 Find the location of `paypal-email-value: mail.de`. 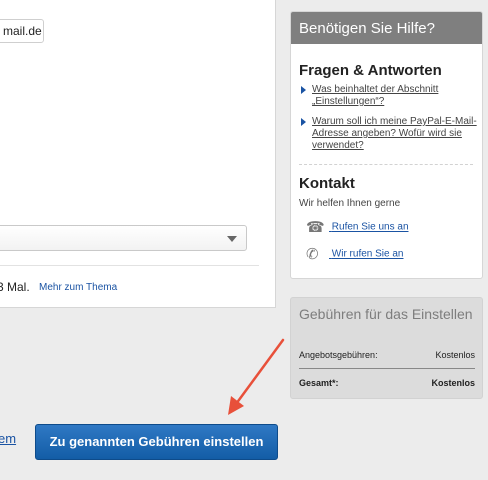

paypal-email-value: mail.de is located at coordinates (22, 31).